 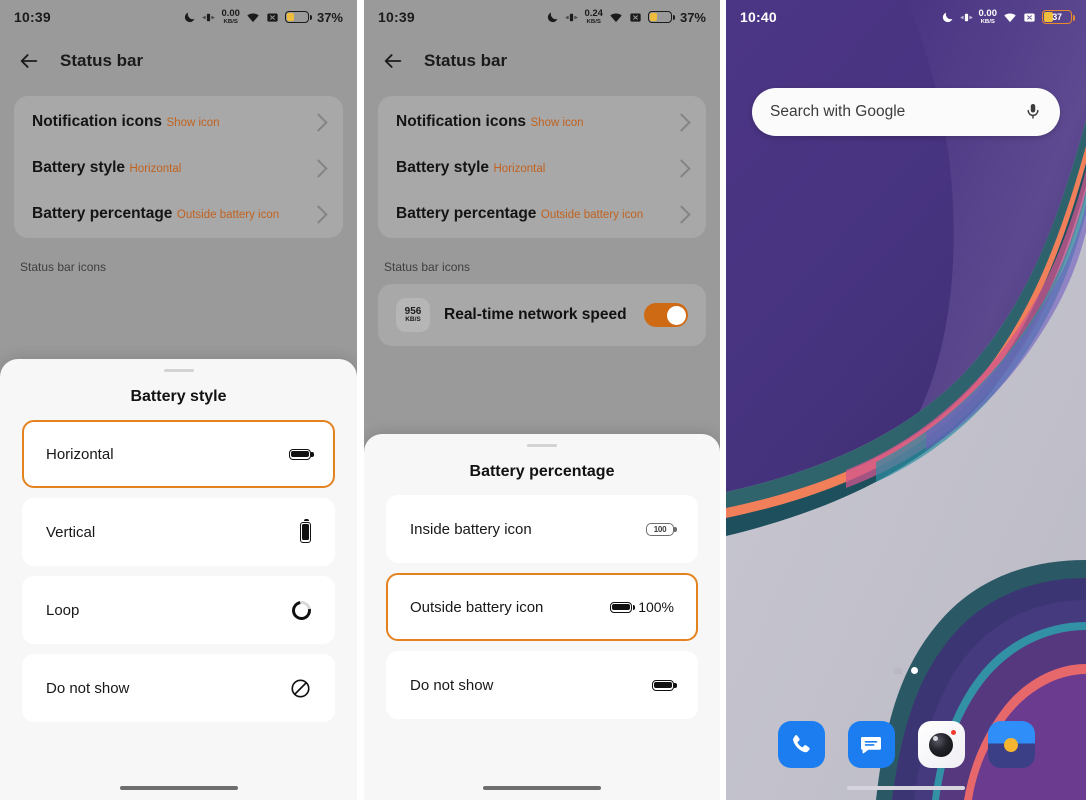 What do you see at coordinates (71, 532) in the screenshot?
I see `option-label: Vertical` at bounding box center [71, 532].